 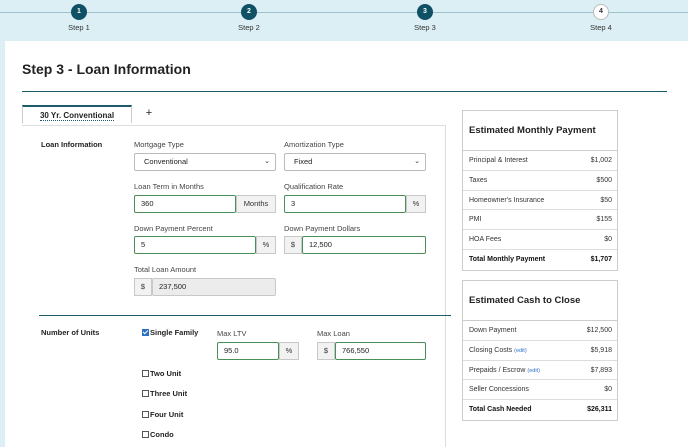 I want to click on progress-stepper: 1 Step 1 2 Step 2 3 Step 3 4 Step 4, so click(x=344, y=20).